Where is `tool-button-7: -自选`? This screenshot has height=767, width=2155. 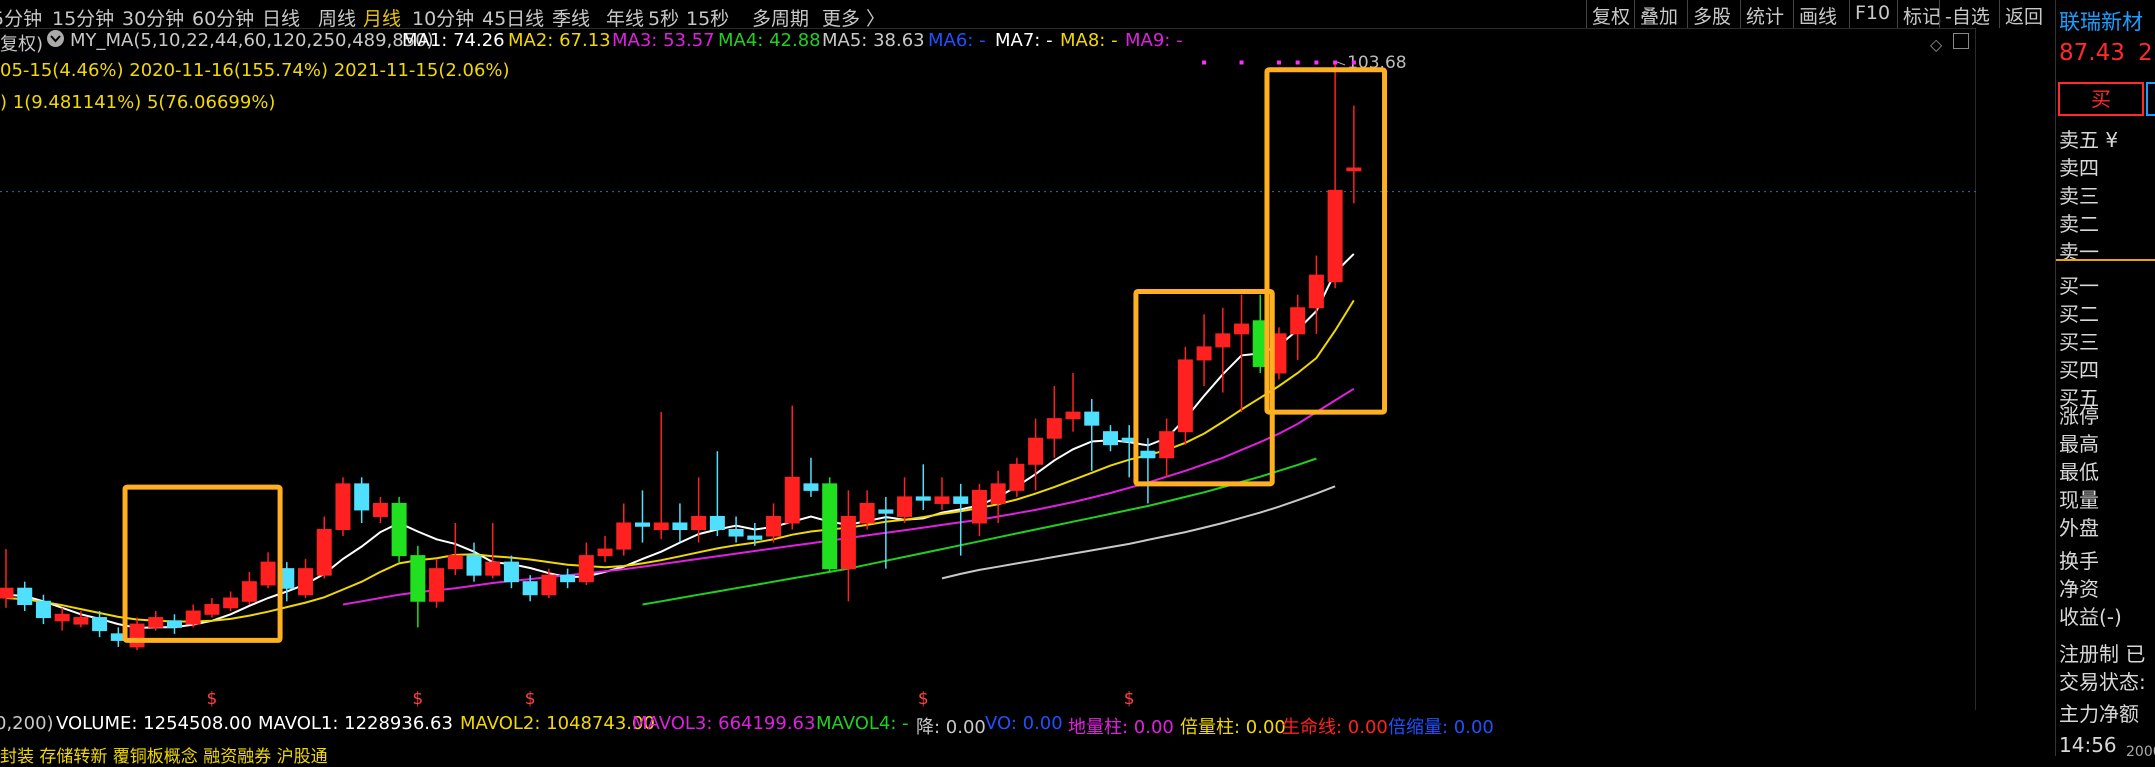 tool-button-7: -自选 is located at coordinates (1967, 15).